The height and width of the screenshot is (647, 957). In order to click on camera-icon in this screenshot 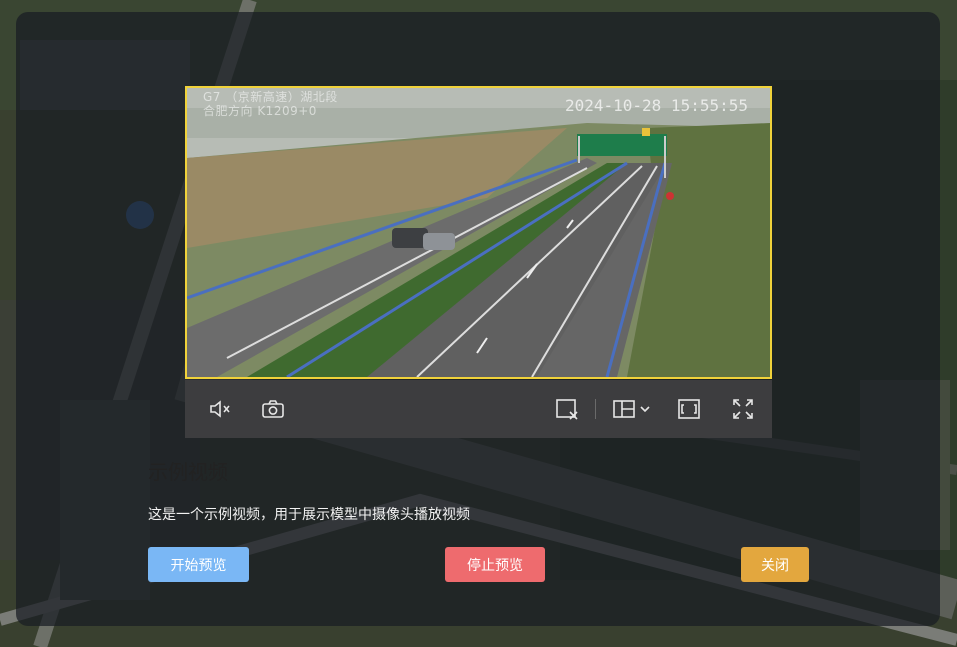, I will do `click(273, 409)`.